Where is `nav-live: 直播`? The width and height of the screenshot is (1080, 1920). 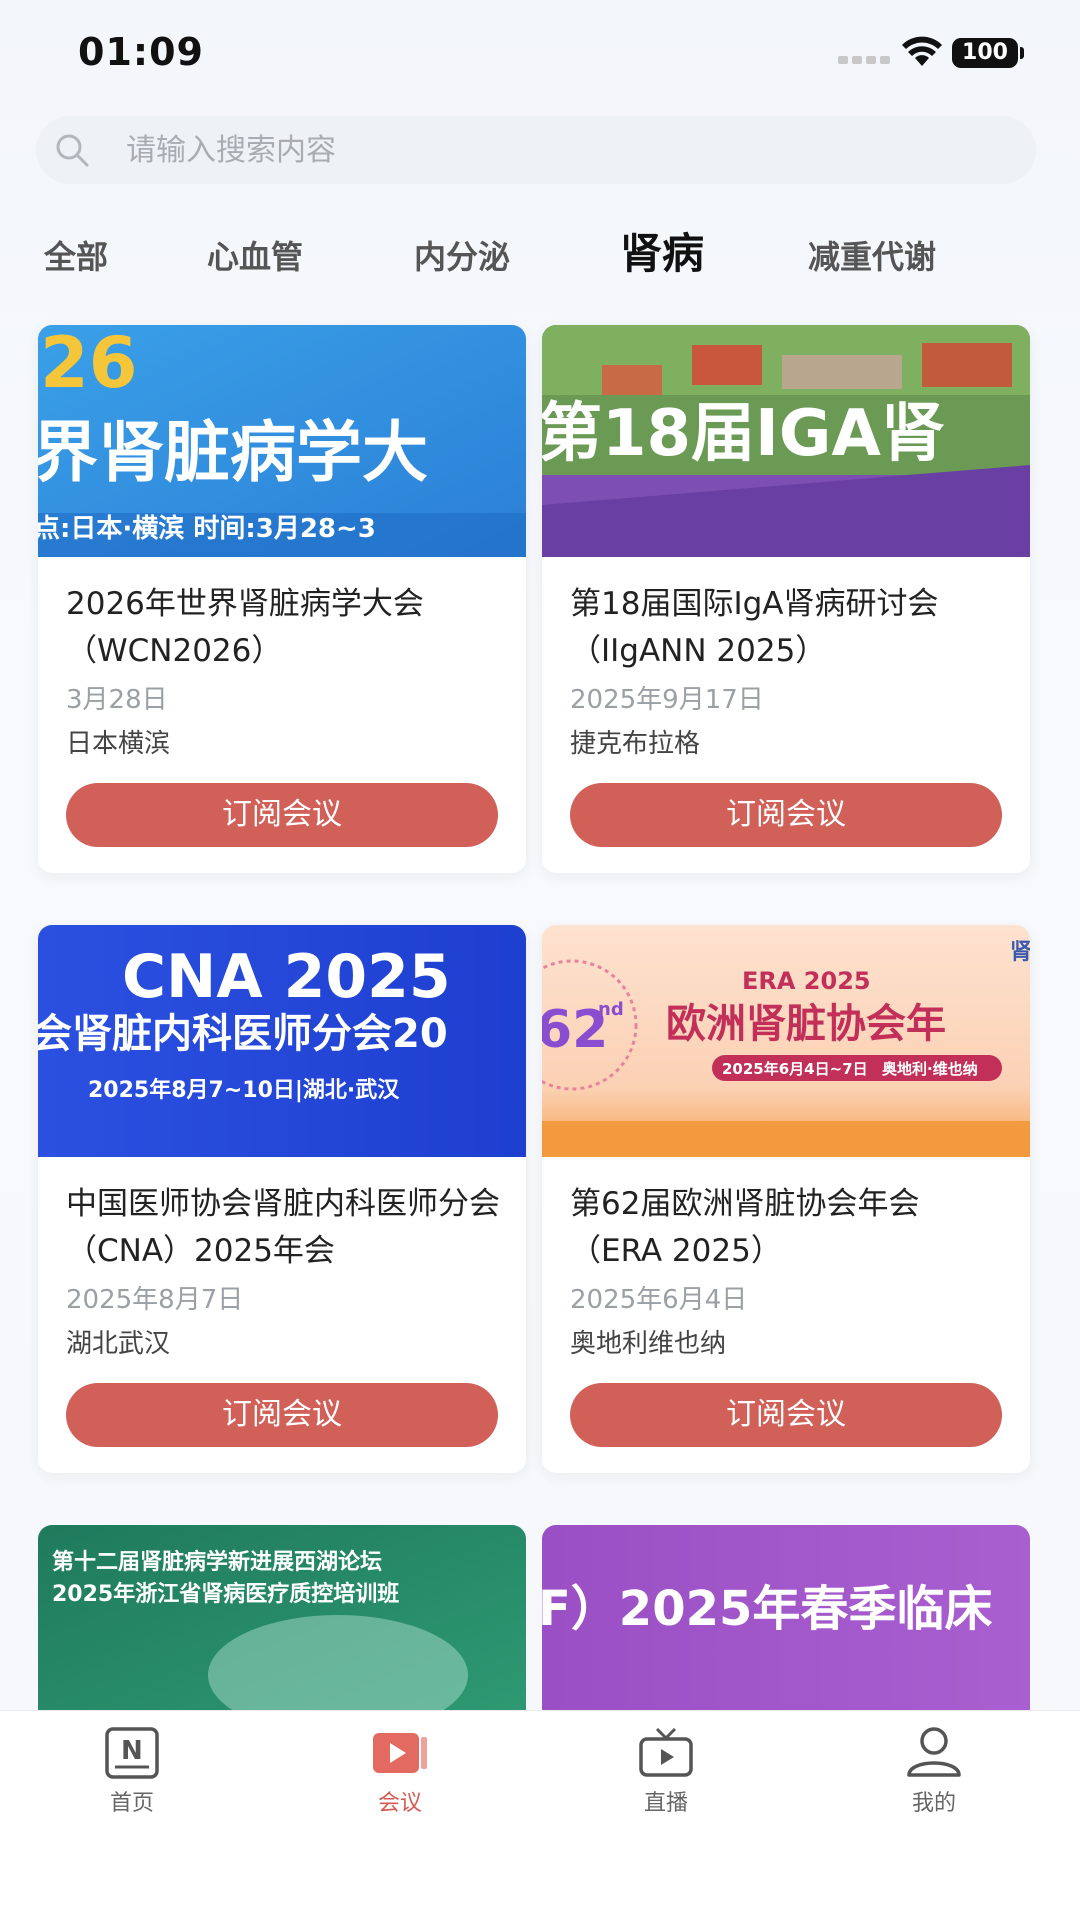 nav-live: 直播 is located at coordinates (666, 1771).